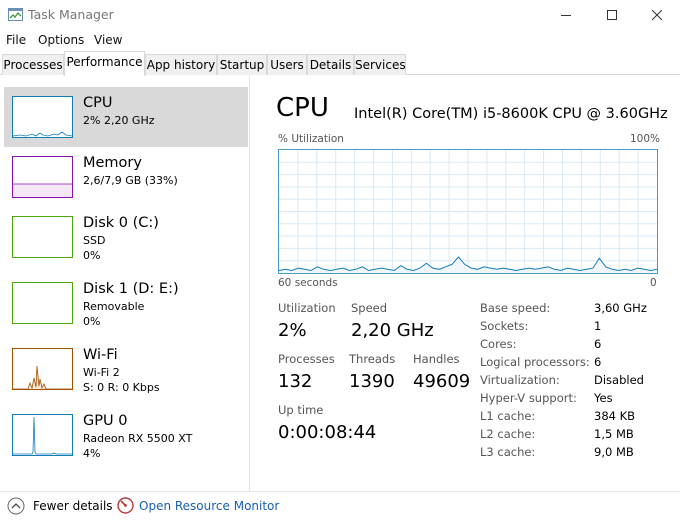 This screenshot has height=529, width=680. I want to click on tab-services: Services, so click(380, 64).